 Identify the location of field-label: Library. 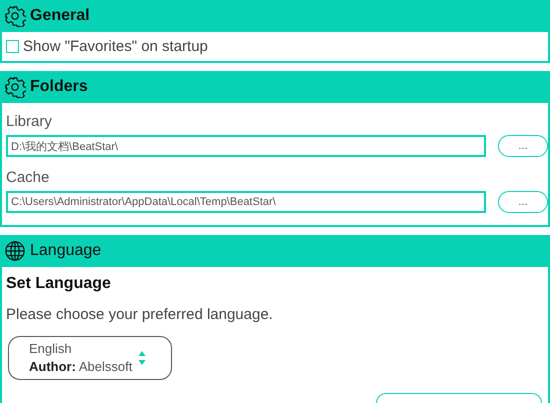
(29, 122).